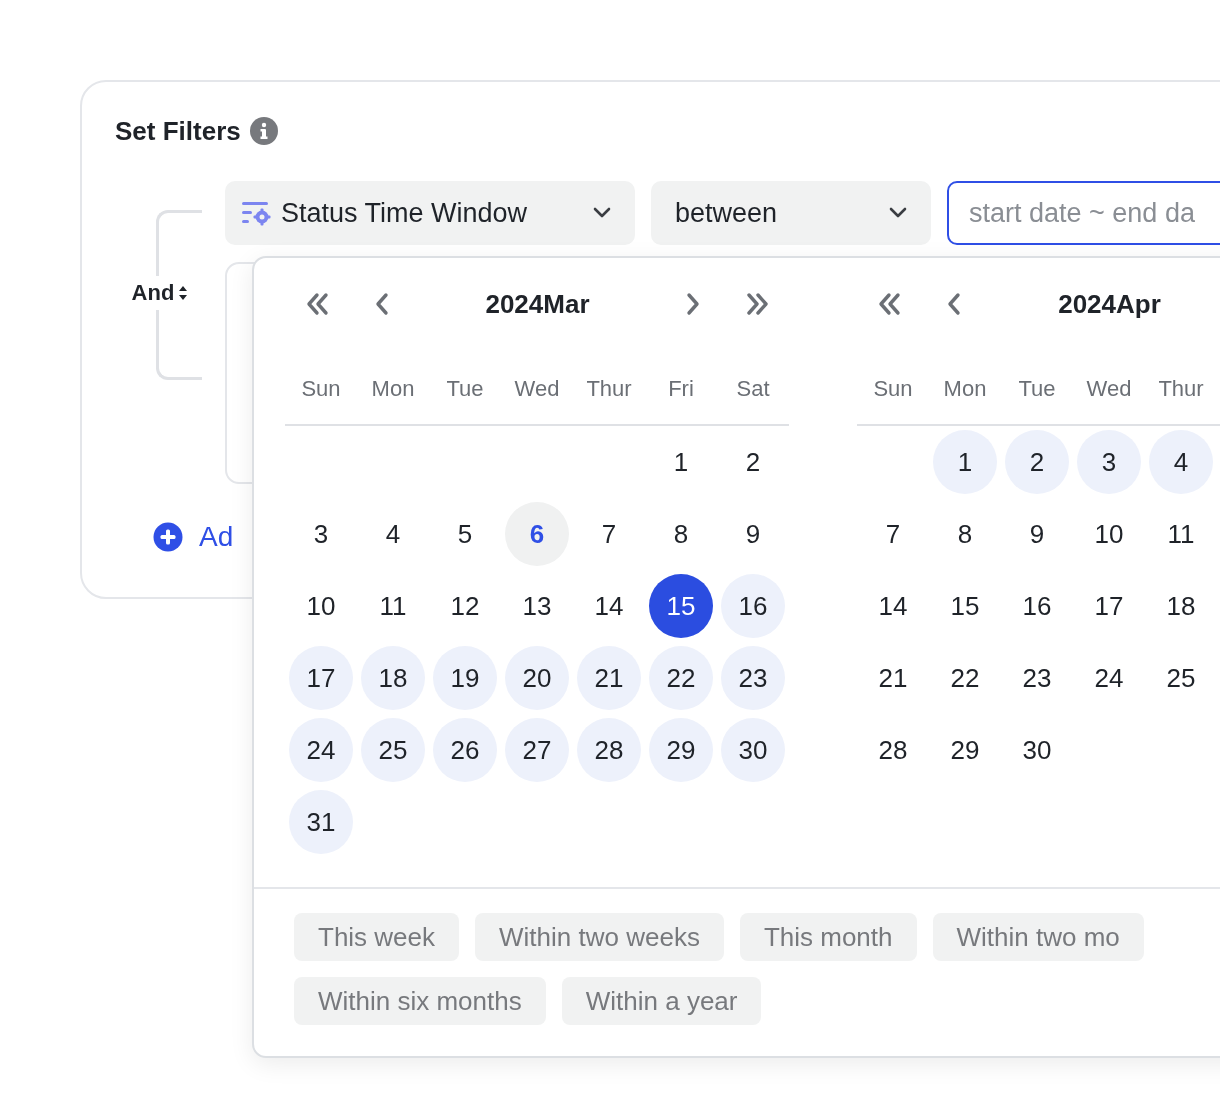 The height and width of the screenshot is (1120, 1220). Describe the element at coordinates (791, 213) in the screenshot. I see `operator-select: between` at that location.